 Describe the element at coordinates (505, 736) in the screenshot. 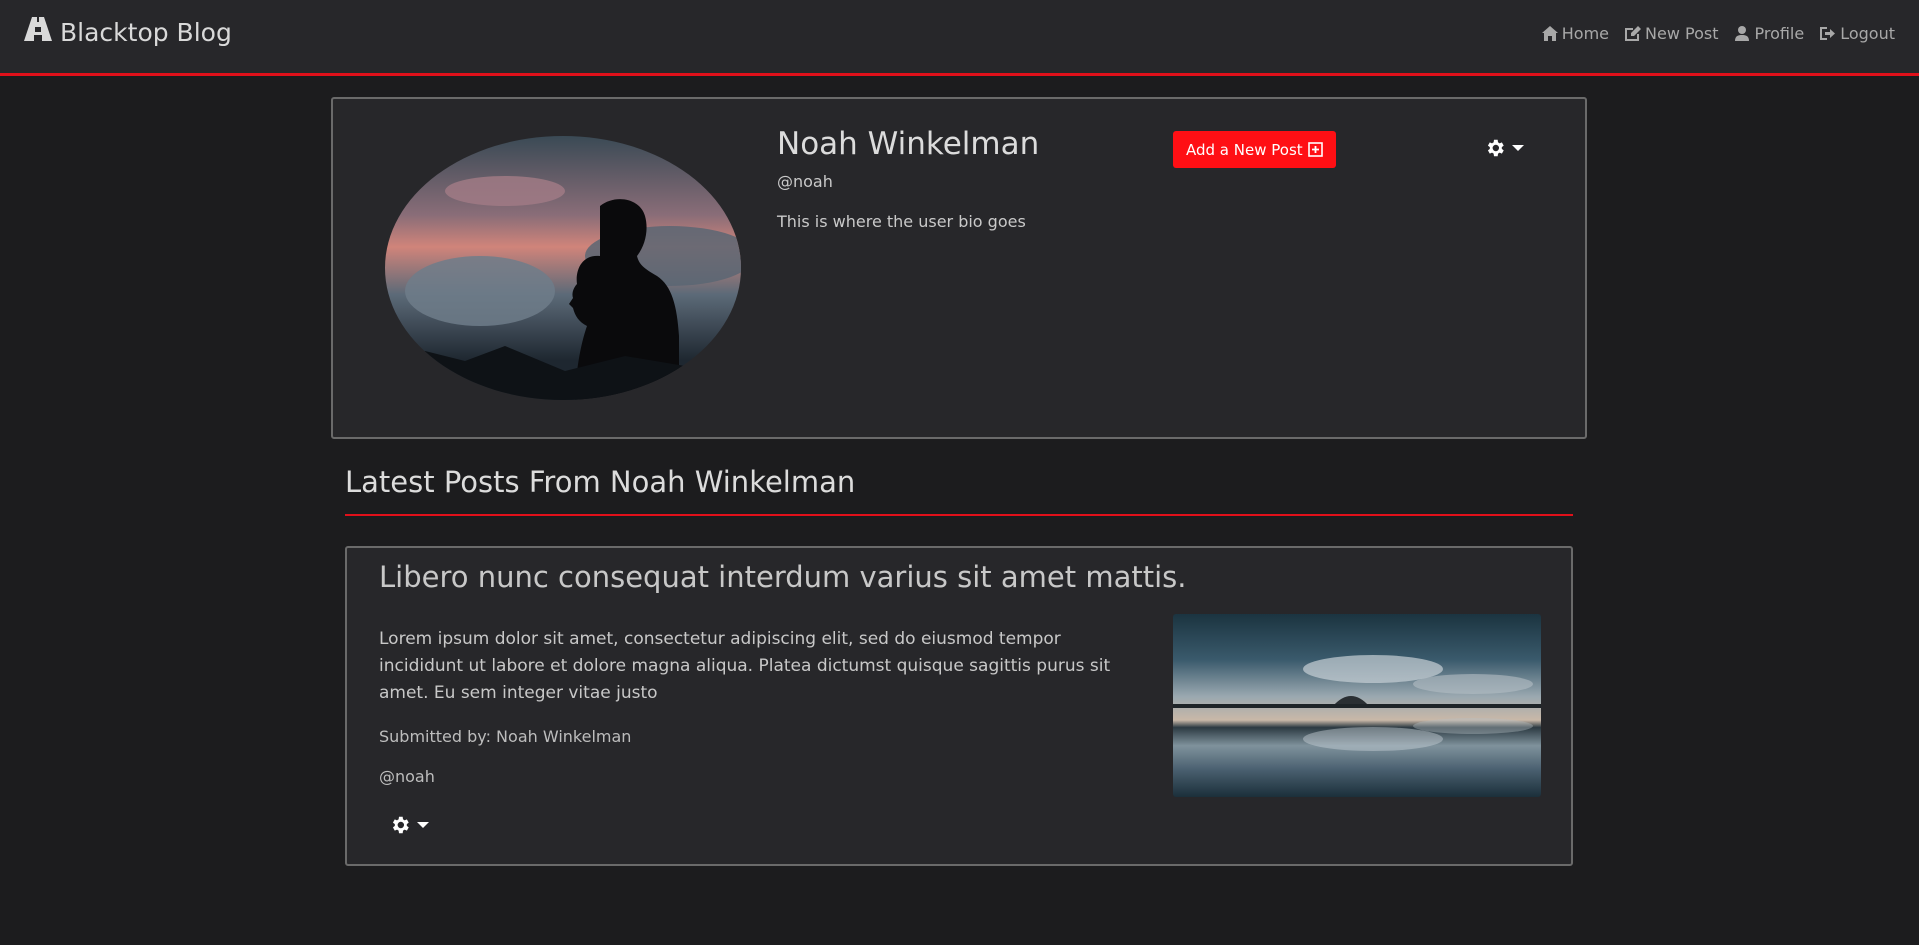

I see `post-author: Submitted by: Noah Winkelman` at that location.